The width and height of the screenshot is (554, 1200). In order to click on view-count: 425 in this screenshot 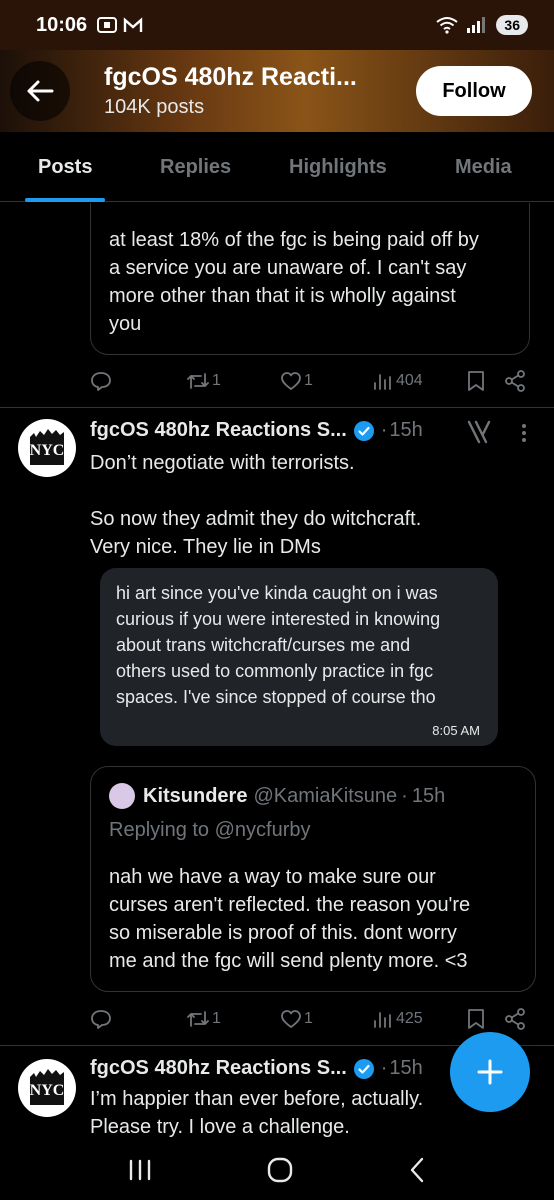, I will do `click(409, 1018)`.